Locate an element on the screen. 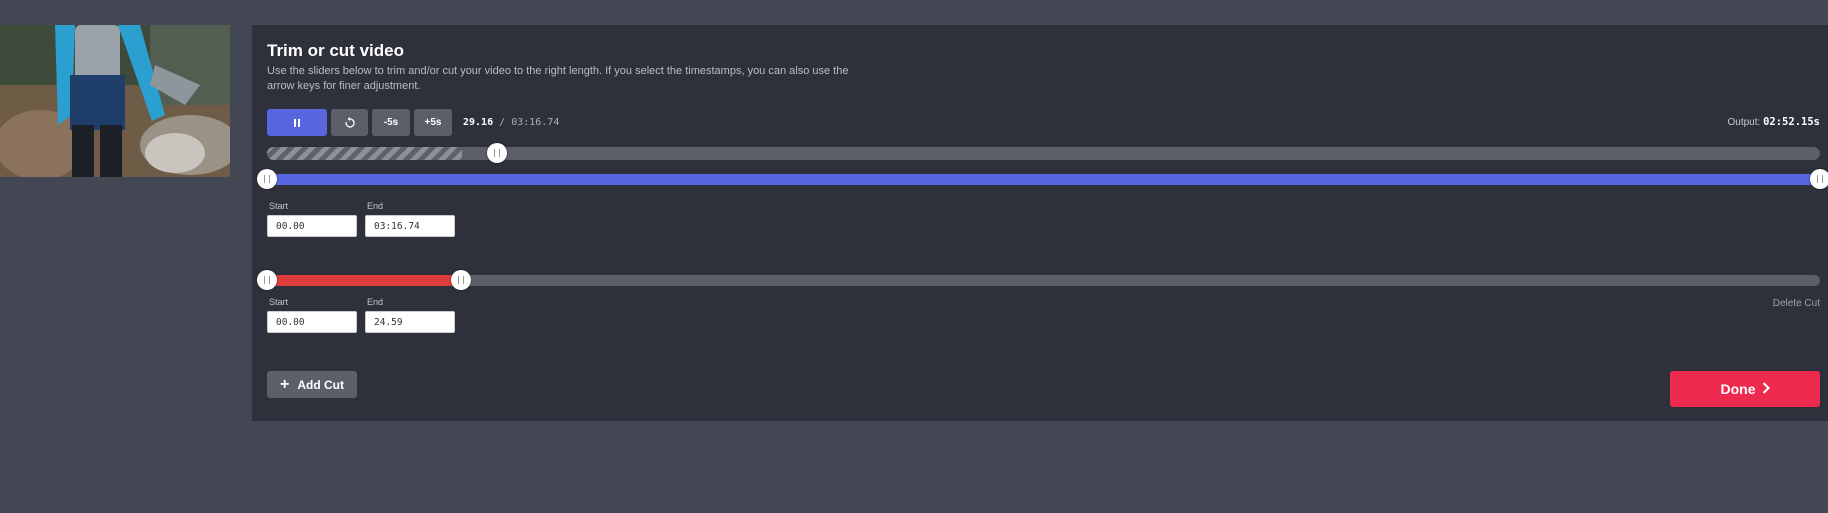 The image size is (1828, 513). trim-start-input is located at coordinates (312, 226).